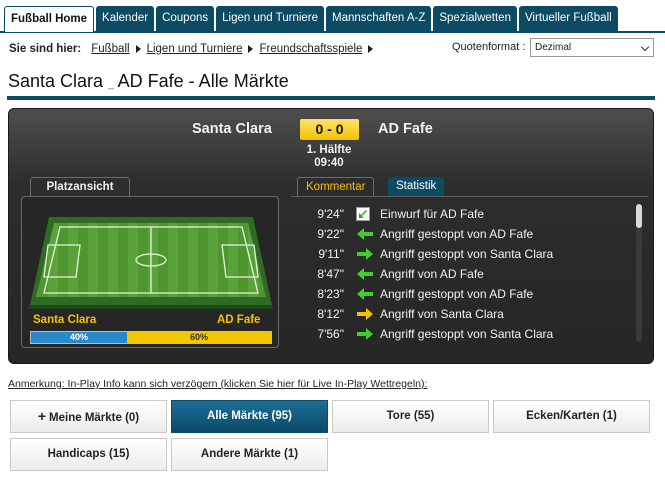 This screenshot has width=665, height=479. Describe the element at coordinates (568, 18) in the screenshot. I see `tab-virtueller-fussball: Virtueller Fußball` at that location.